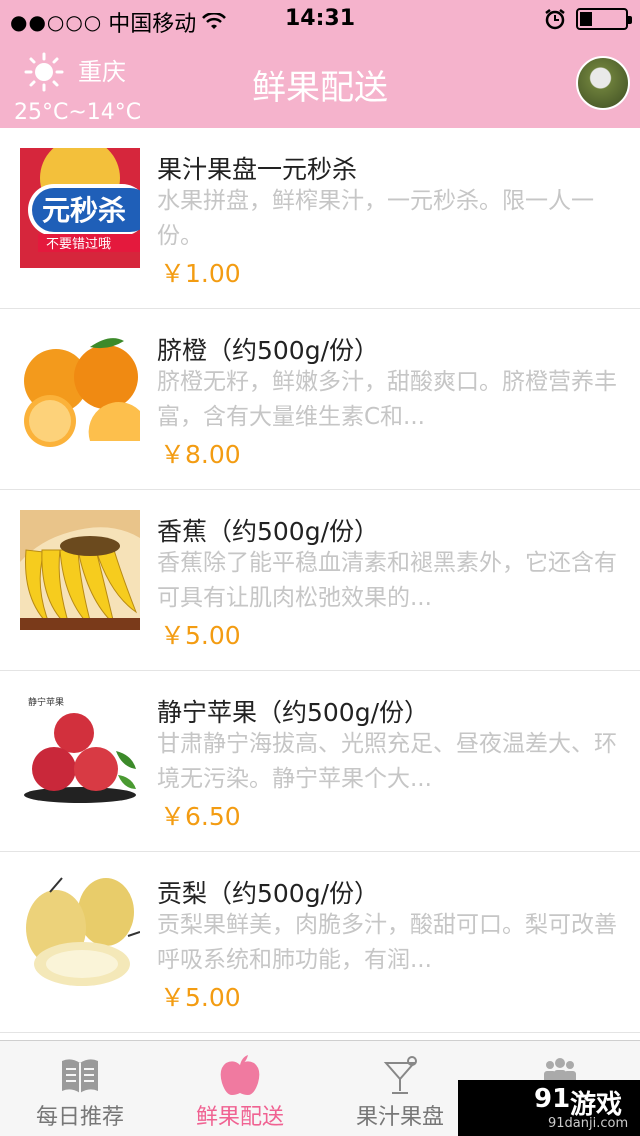 The height and width of the screenshot is (1136, 640). I want to click on apple-image-caption: 静宁苹果, so click(46, 702).